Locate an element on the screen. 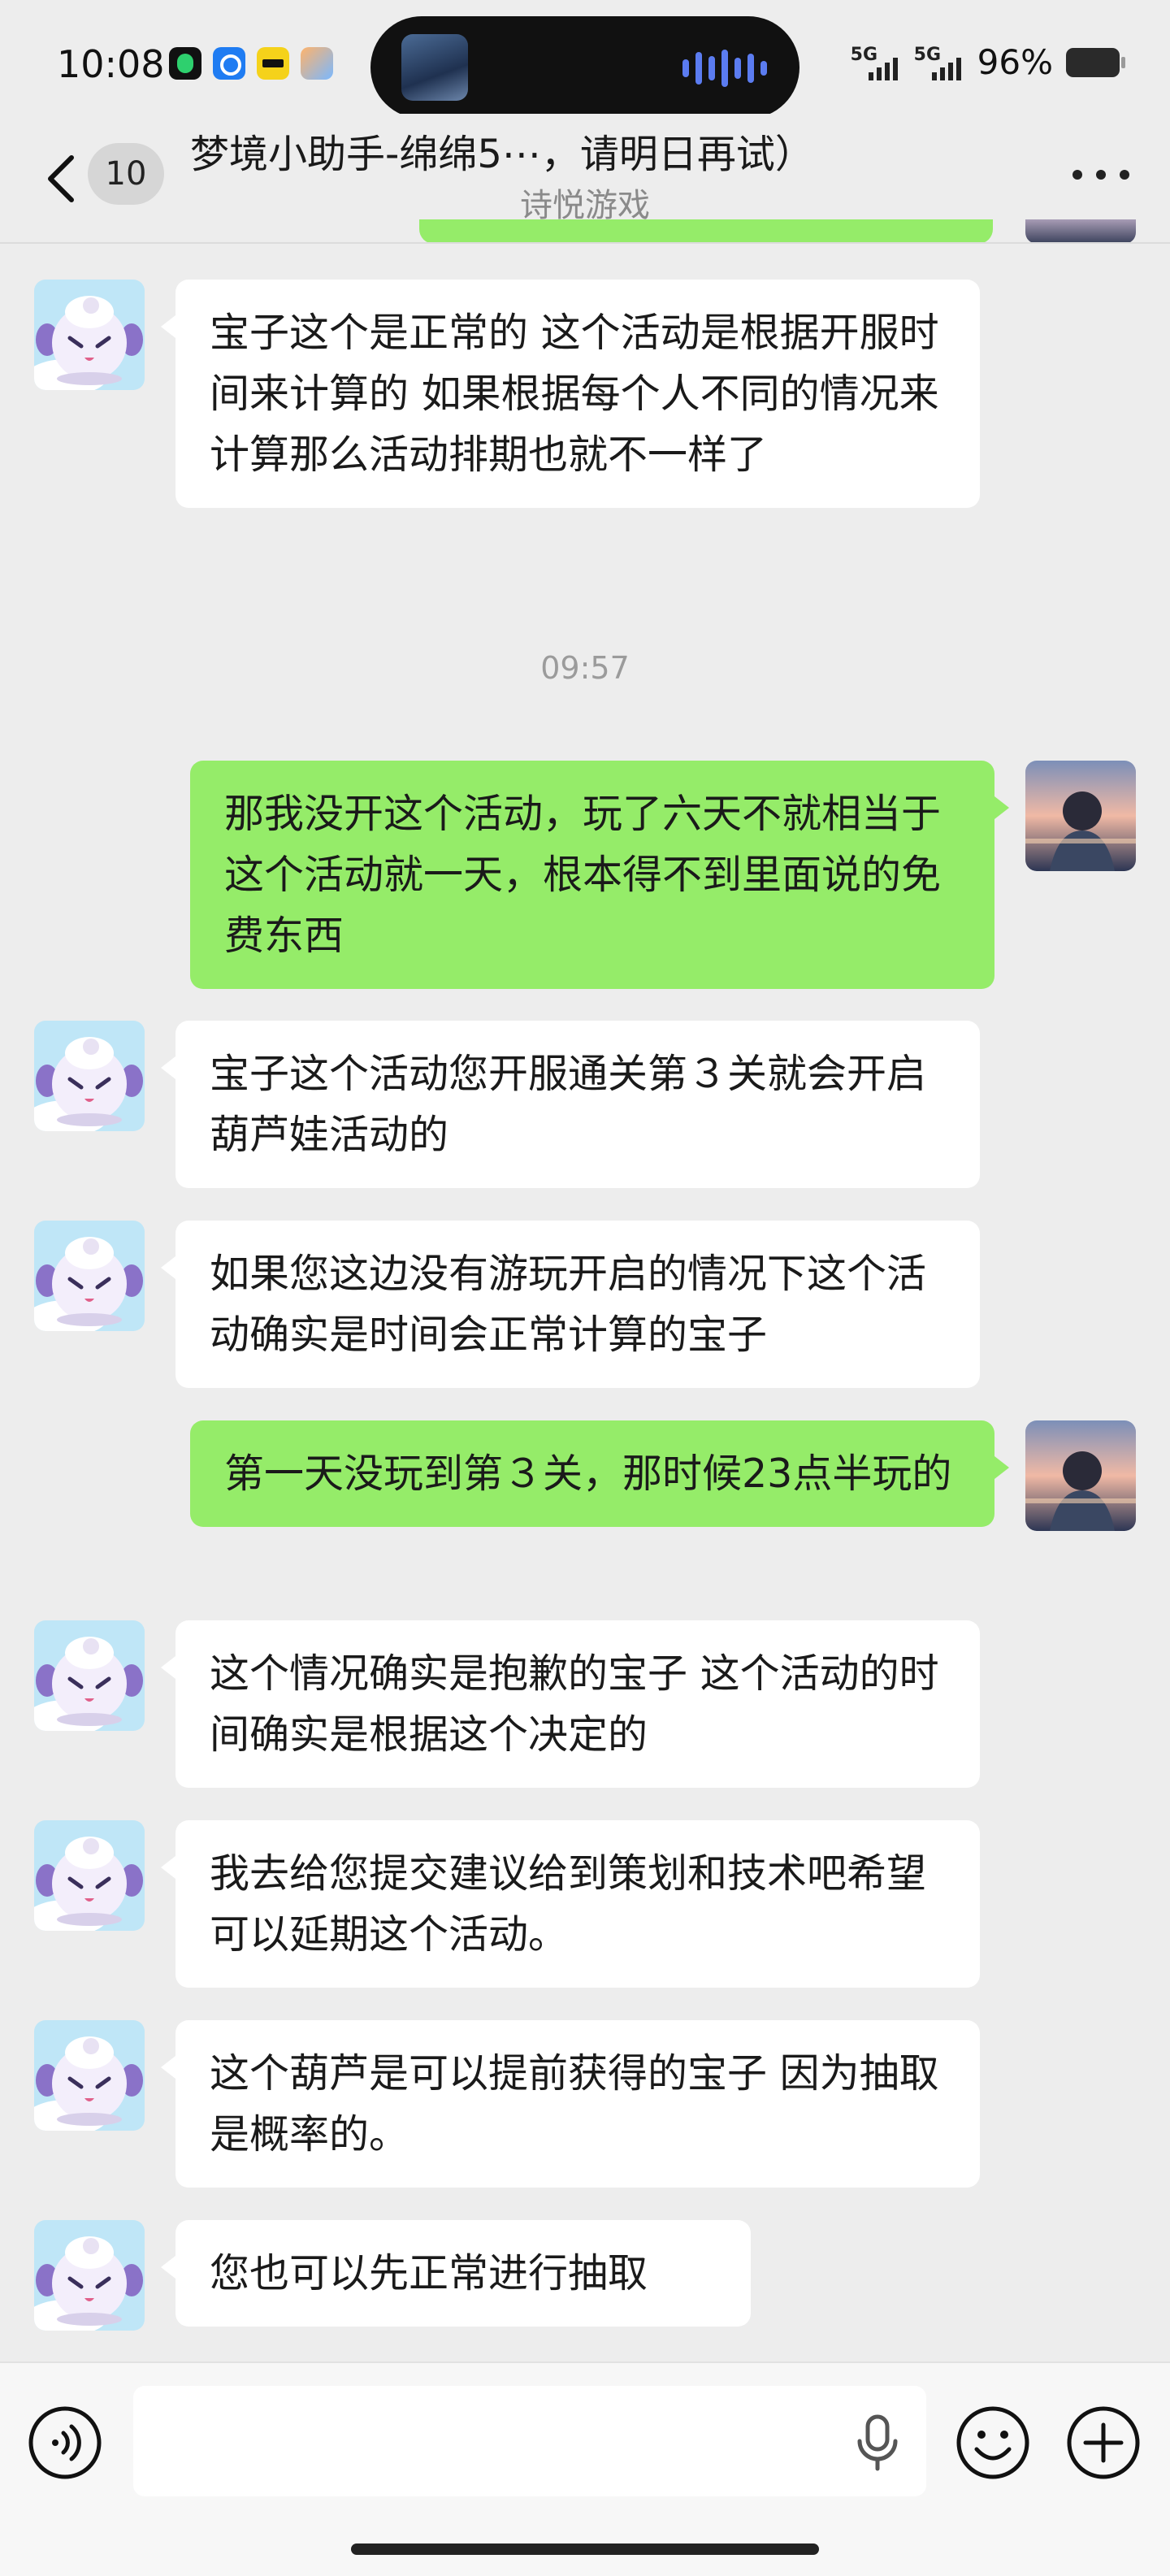 This screenshot has width=1170, height=2576. plus-circle-icon is located at coordinates (1103, 2442).